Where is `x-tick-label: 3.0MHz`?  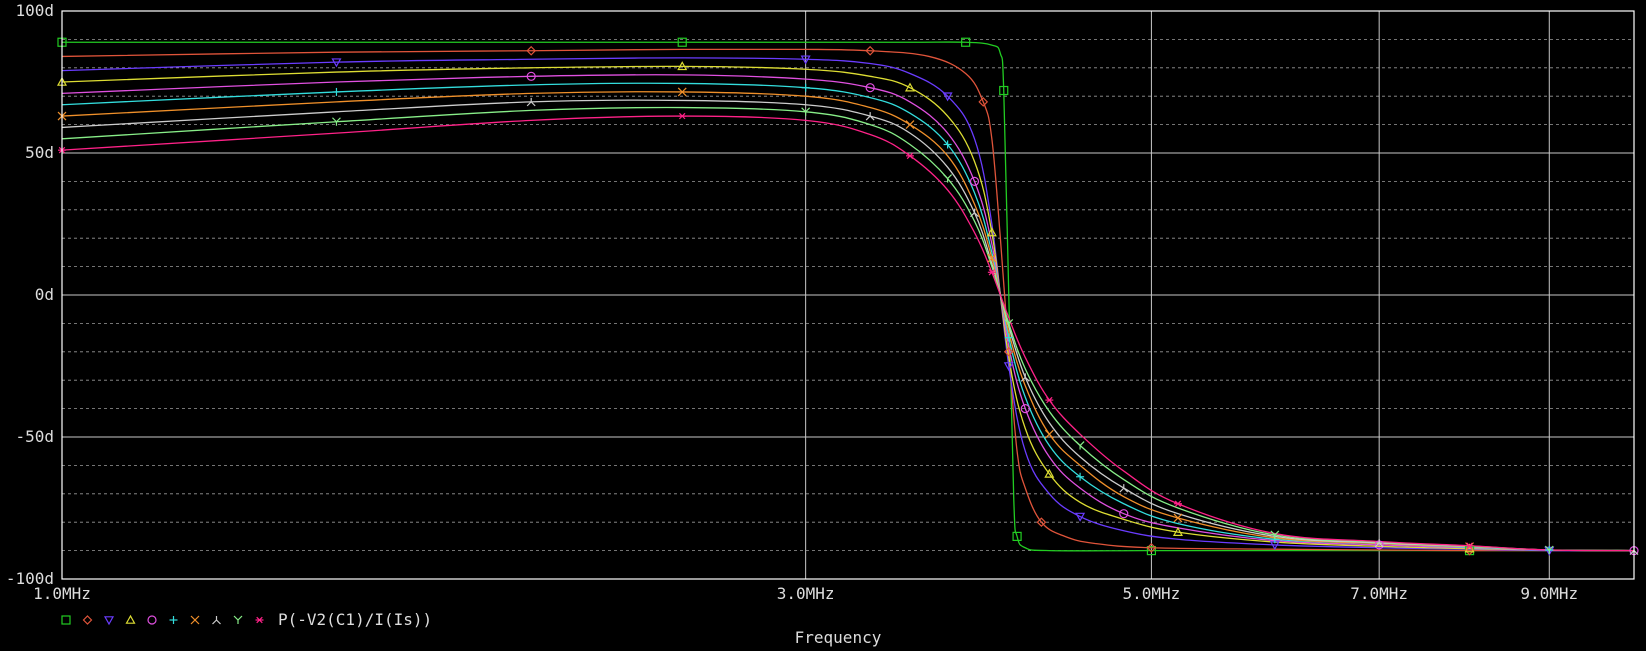 x-tick-label: 3.0MHz is located at coordinates (806, 593).